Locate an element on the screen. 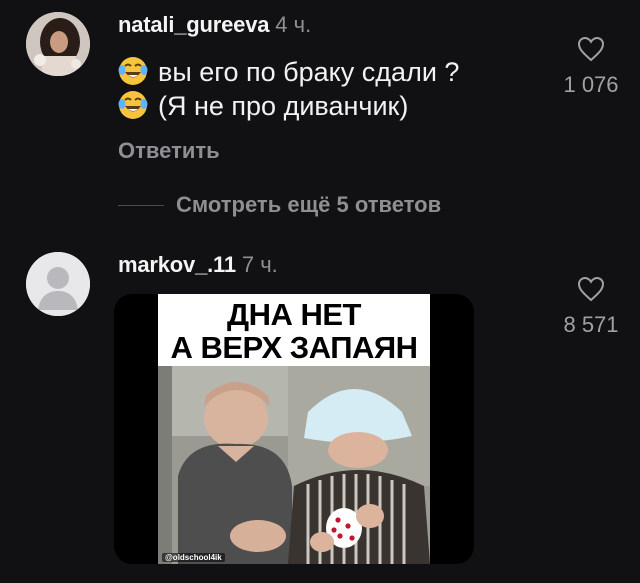  username: markov_.11 is located at coordinates (177, 264).